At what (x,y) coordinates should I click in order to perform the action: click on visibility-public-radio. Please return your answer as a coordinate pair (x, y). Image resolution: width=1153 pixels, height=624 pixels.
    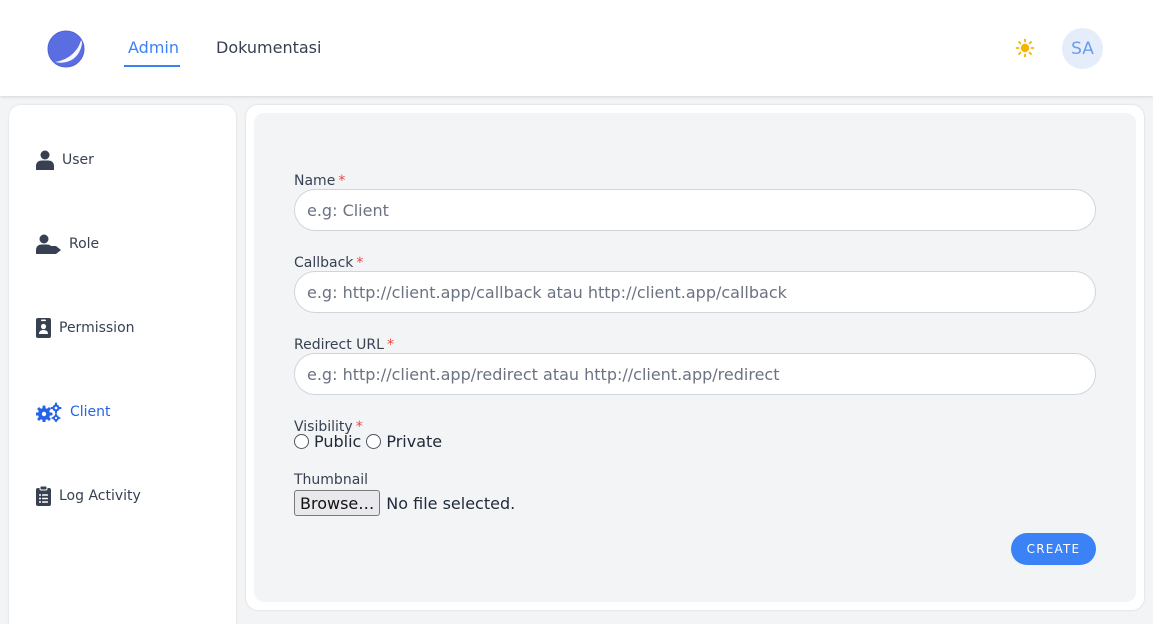
    Looking at the image, I should click on (301, 441).